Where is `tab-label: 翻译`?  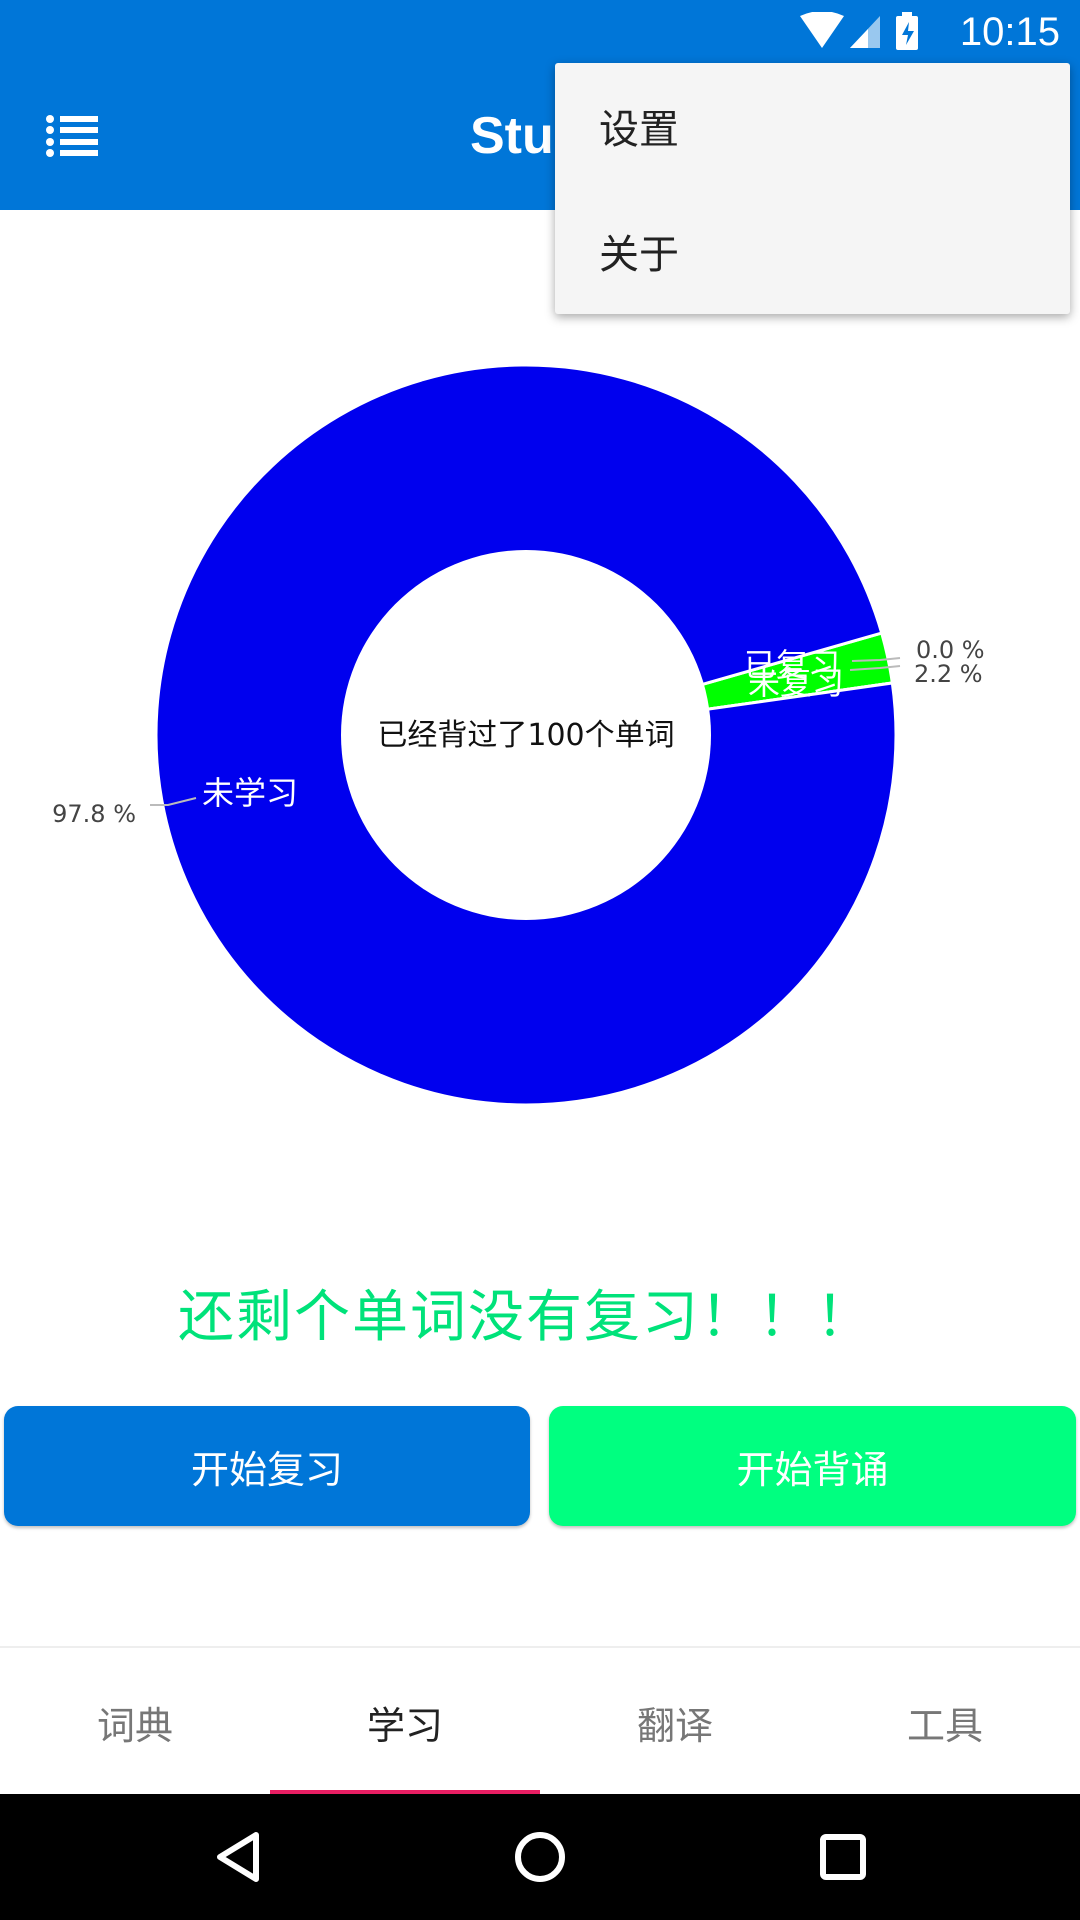 tab-label: 翻译 is located at coordinates (674, 1725).